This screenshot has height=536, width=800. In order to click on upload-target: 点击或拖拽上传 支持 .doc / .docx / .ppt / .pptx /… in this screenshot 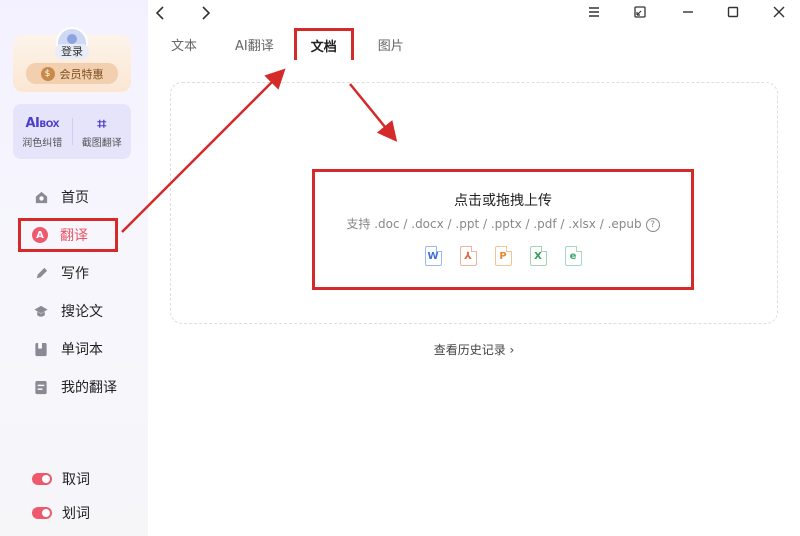, I will do `click(503, 229)`.